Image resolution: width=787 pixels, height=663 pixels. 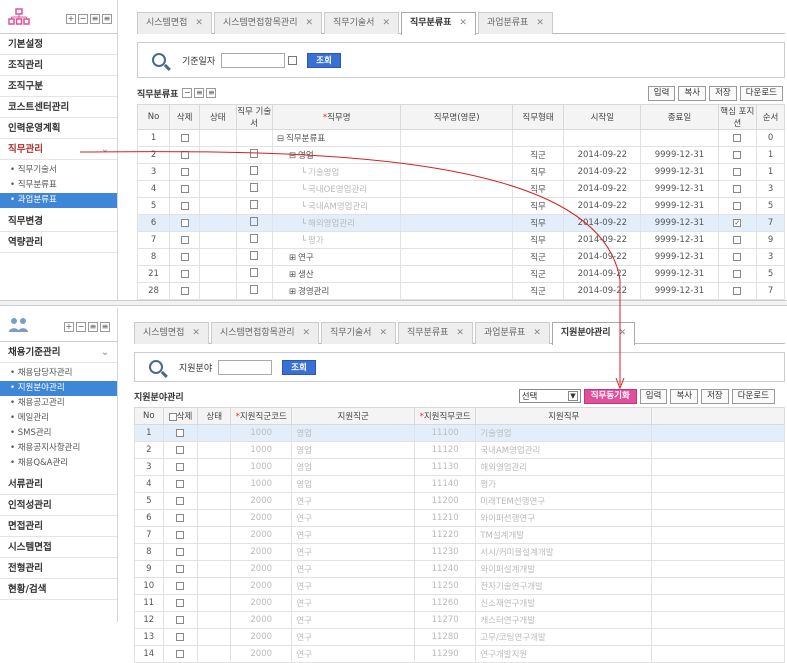 I want to click on tab: 시스템면접항목관리 ✕, so click(x=268, y=23).